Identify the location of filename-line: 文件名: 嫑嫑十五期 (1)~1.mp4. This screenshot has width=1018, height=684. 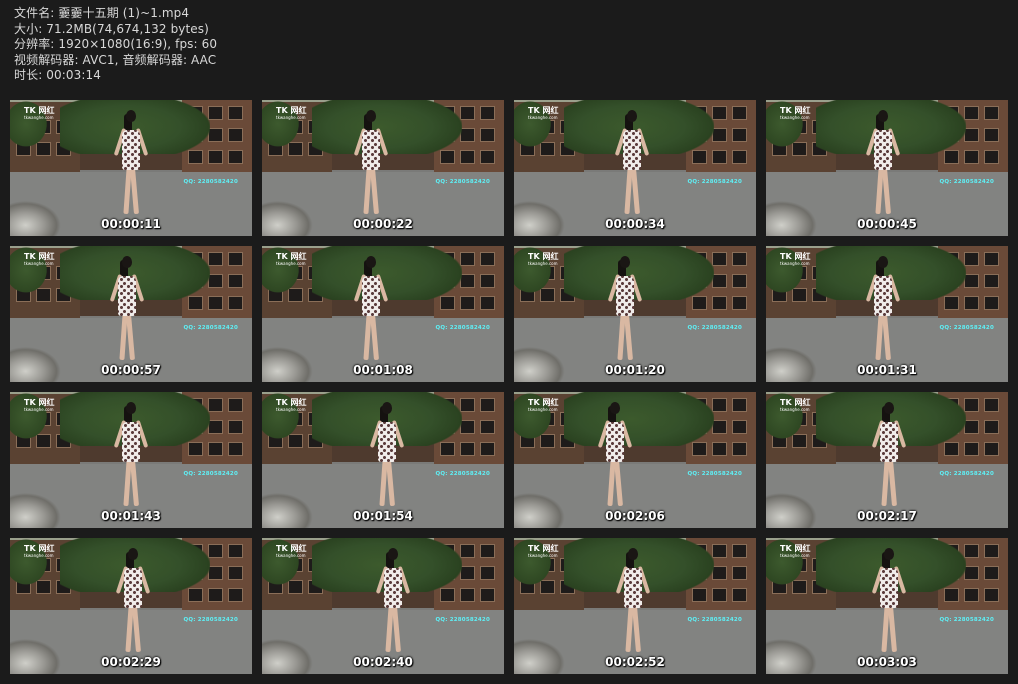
(102, 13).